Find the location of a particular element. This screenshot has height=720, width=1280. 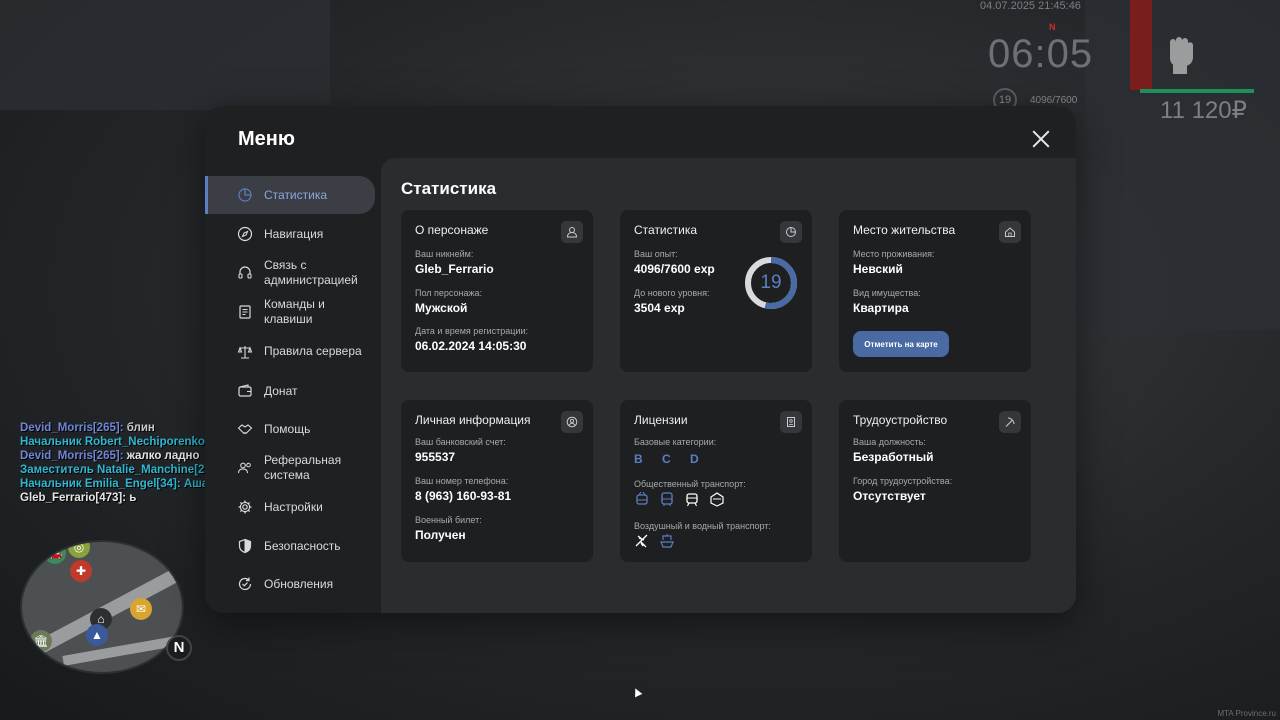

chat-nick: Заместитель Natalie_Manchine[291]: is located at coordinates (122, 470).